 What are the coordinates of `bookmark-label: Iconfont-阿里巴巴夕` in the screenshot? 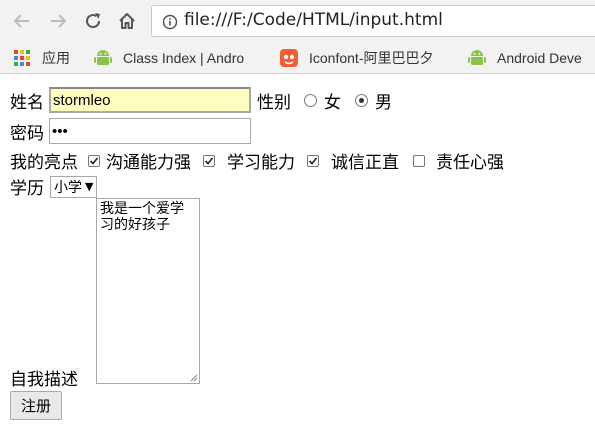 It's located at (371, 58).